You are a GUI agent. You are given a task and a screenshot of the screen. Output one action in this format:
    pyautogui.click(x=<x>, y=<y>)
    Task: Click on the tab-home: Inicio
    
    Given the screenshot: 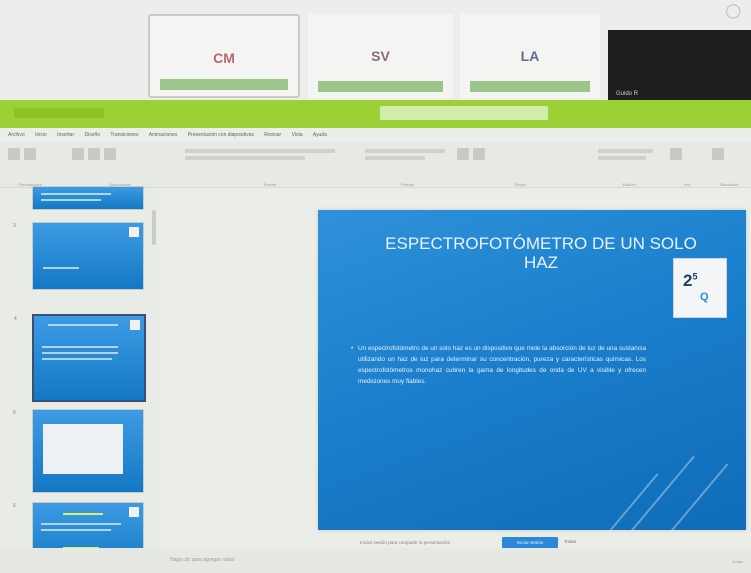 What is the action you would take?
    pyautogui.click(x=41, y=135)
    